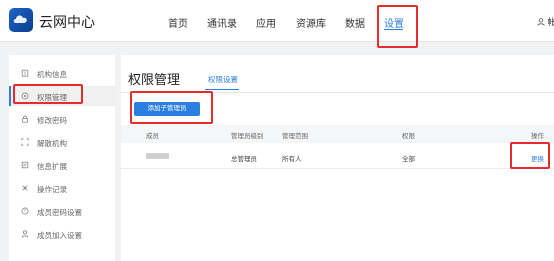  What do you see at coordinates (222, 89) in the screenshot?
I see `tab-active-indicator` at bounding box center [222, 89].